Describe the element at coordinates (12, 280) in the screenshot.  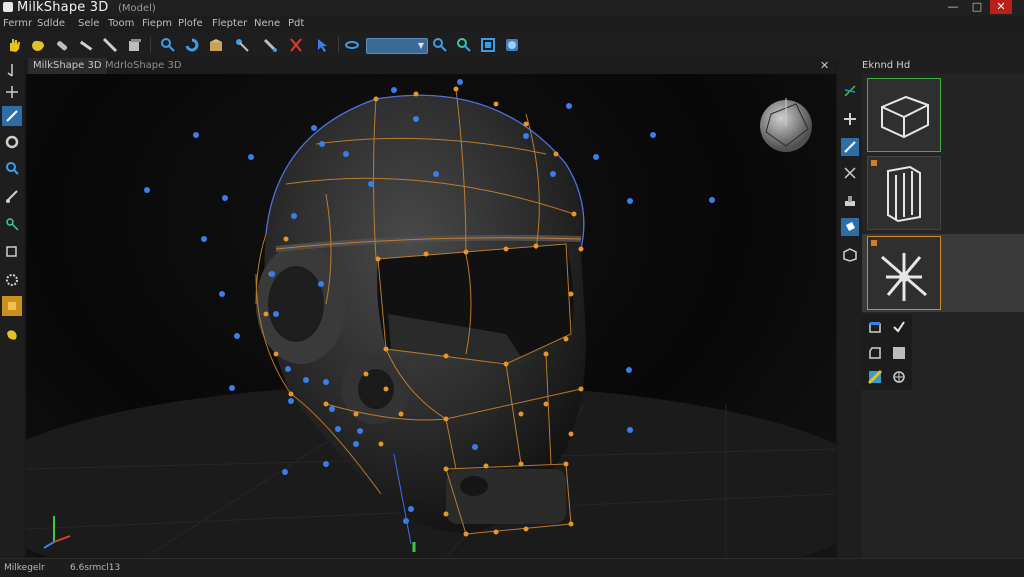
I see `gear-icon` at that location.